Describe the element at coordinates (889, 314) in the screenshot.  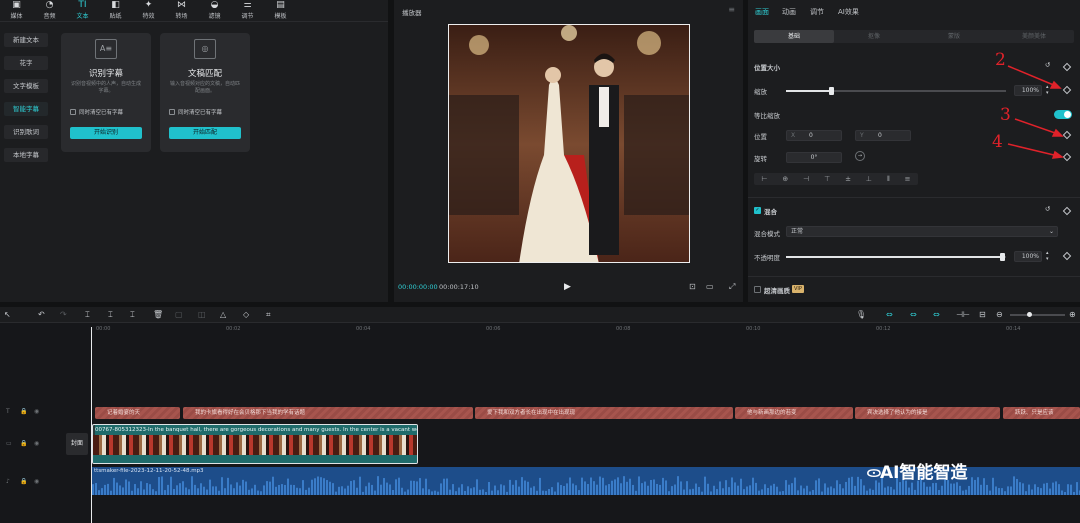
I see `link-main-icon: ⇔` at that location.